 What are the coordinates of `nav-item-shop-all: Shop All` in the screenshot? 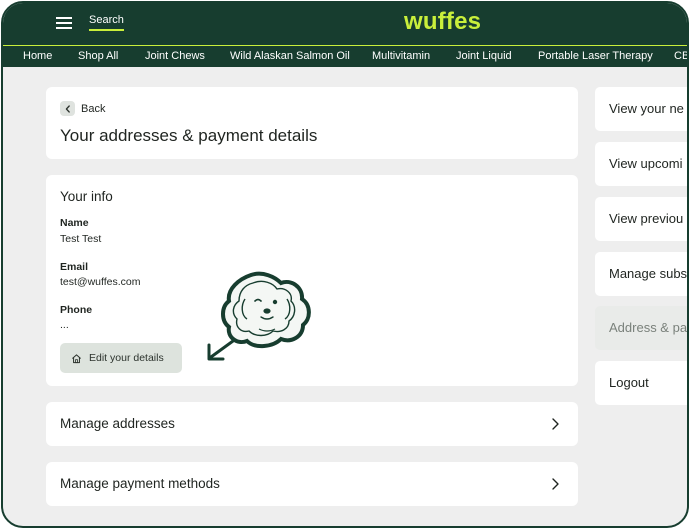 It's located at (98, 56).